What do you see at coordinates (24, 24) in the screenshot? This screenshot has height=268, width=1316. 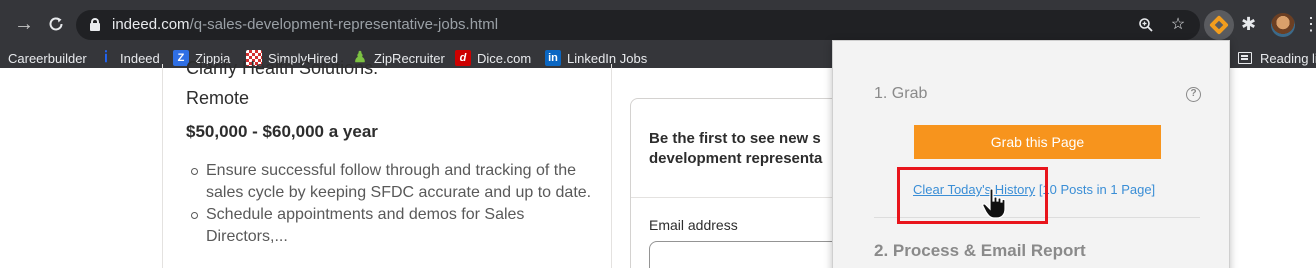 I see `back-arrow-icon: →` at bounding box center [24, 24].